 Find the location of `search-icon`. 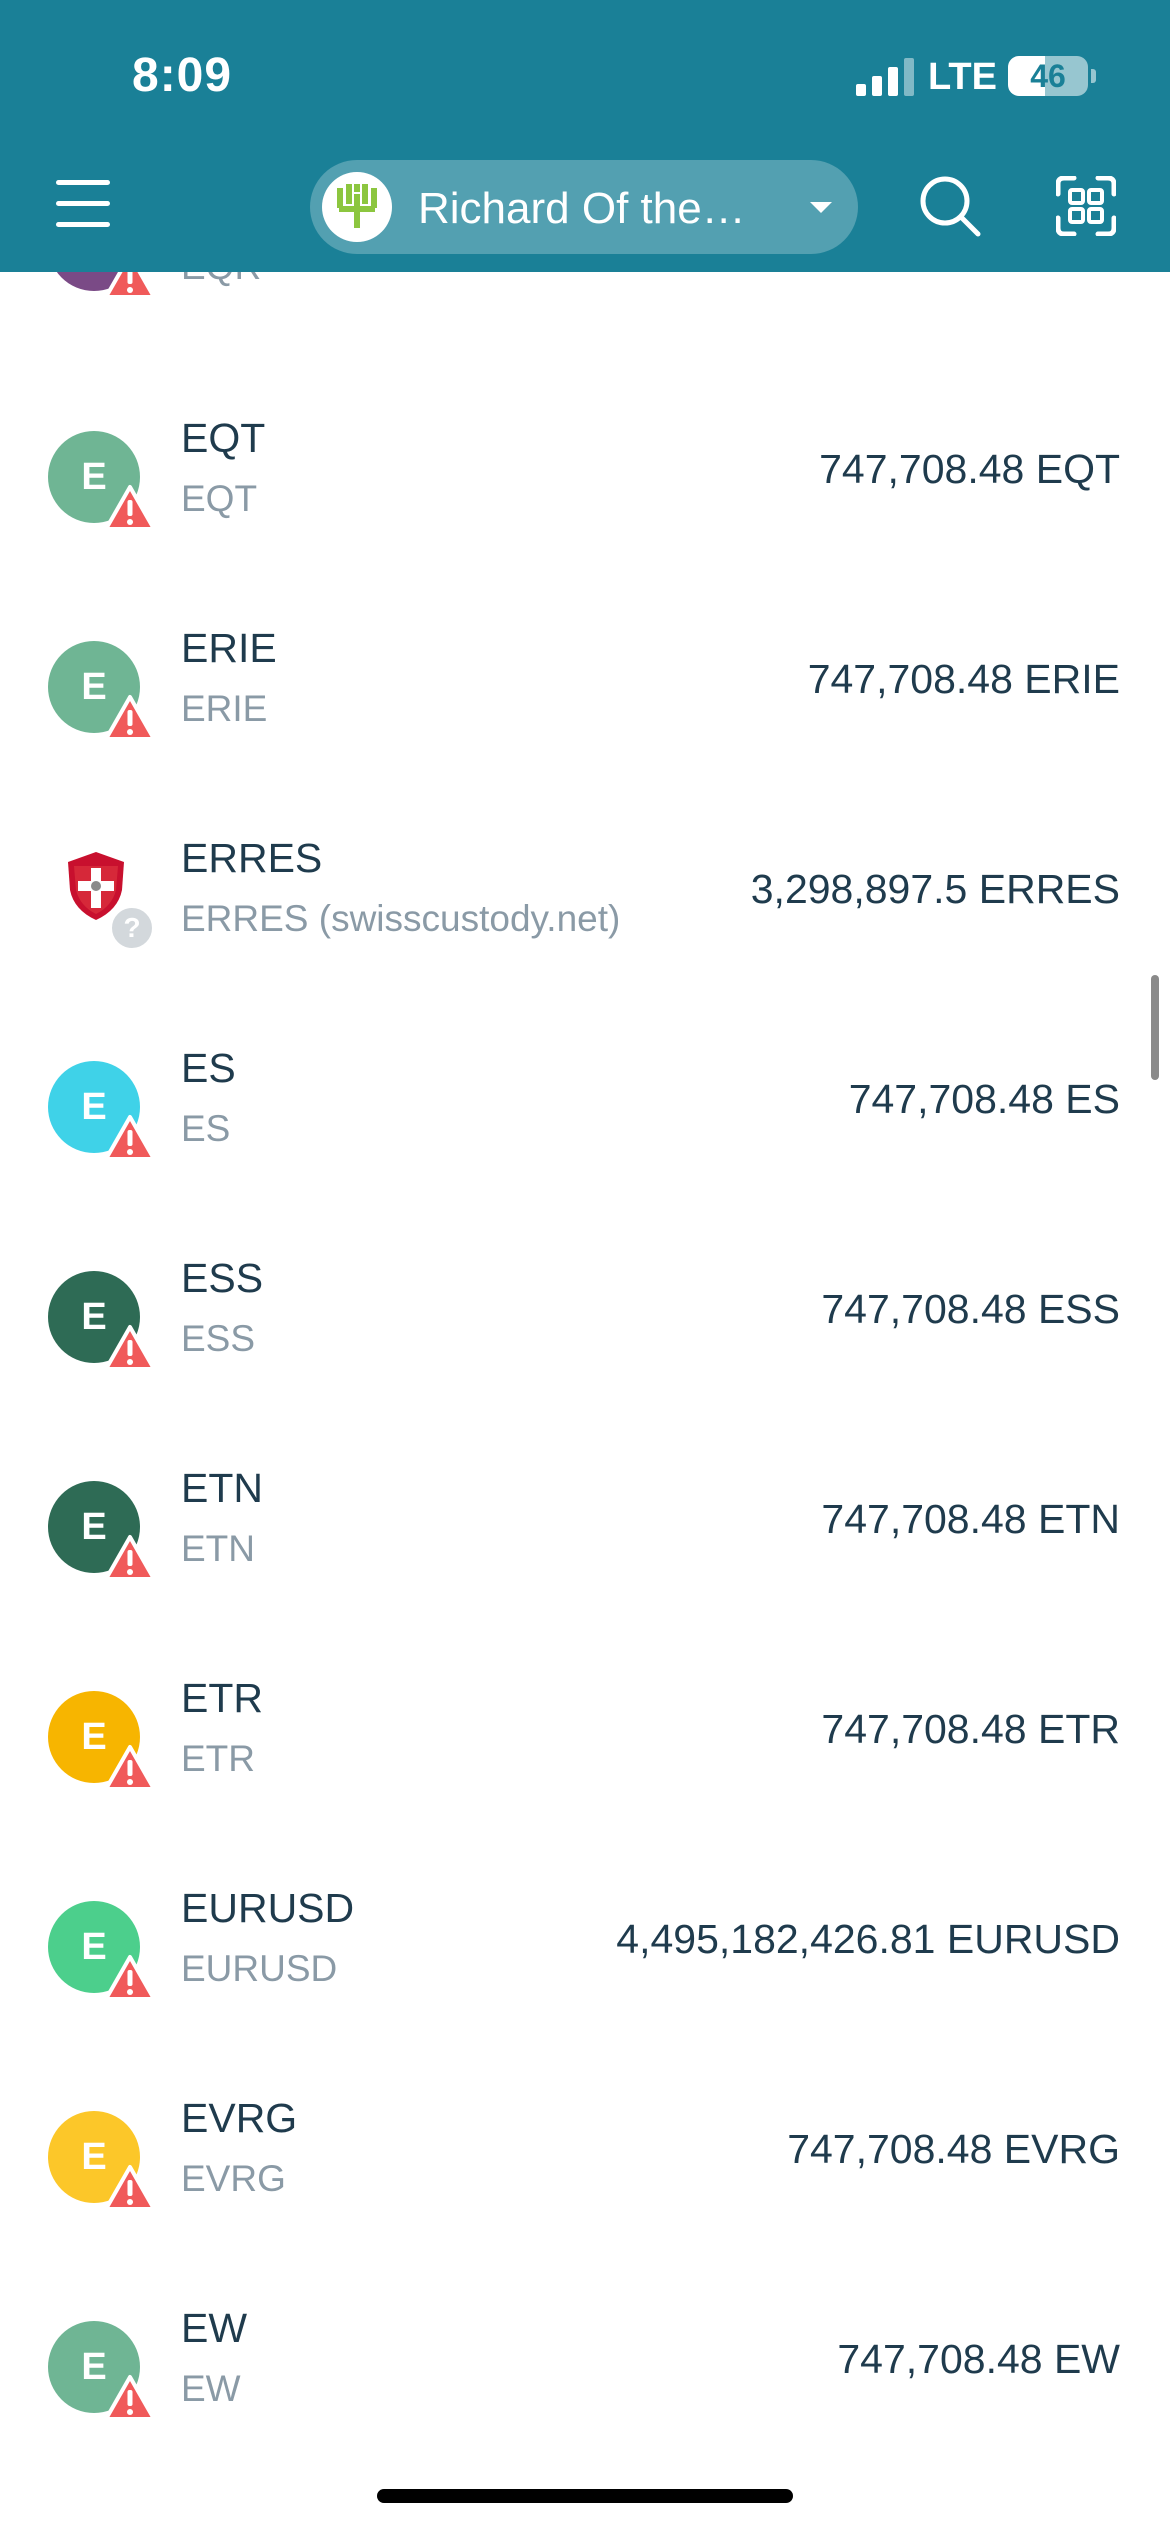

search-icon is located at coordinates (950, 206).